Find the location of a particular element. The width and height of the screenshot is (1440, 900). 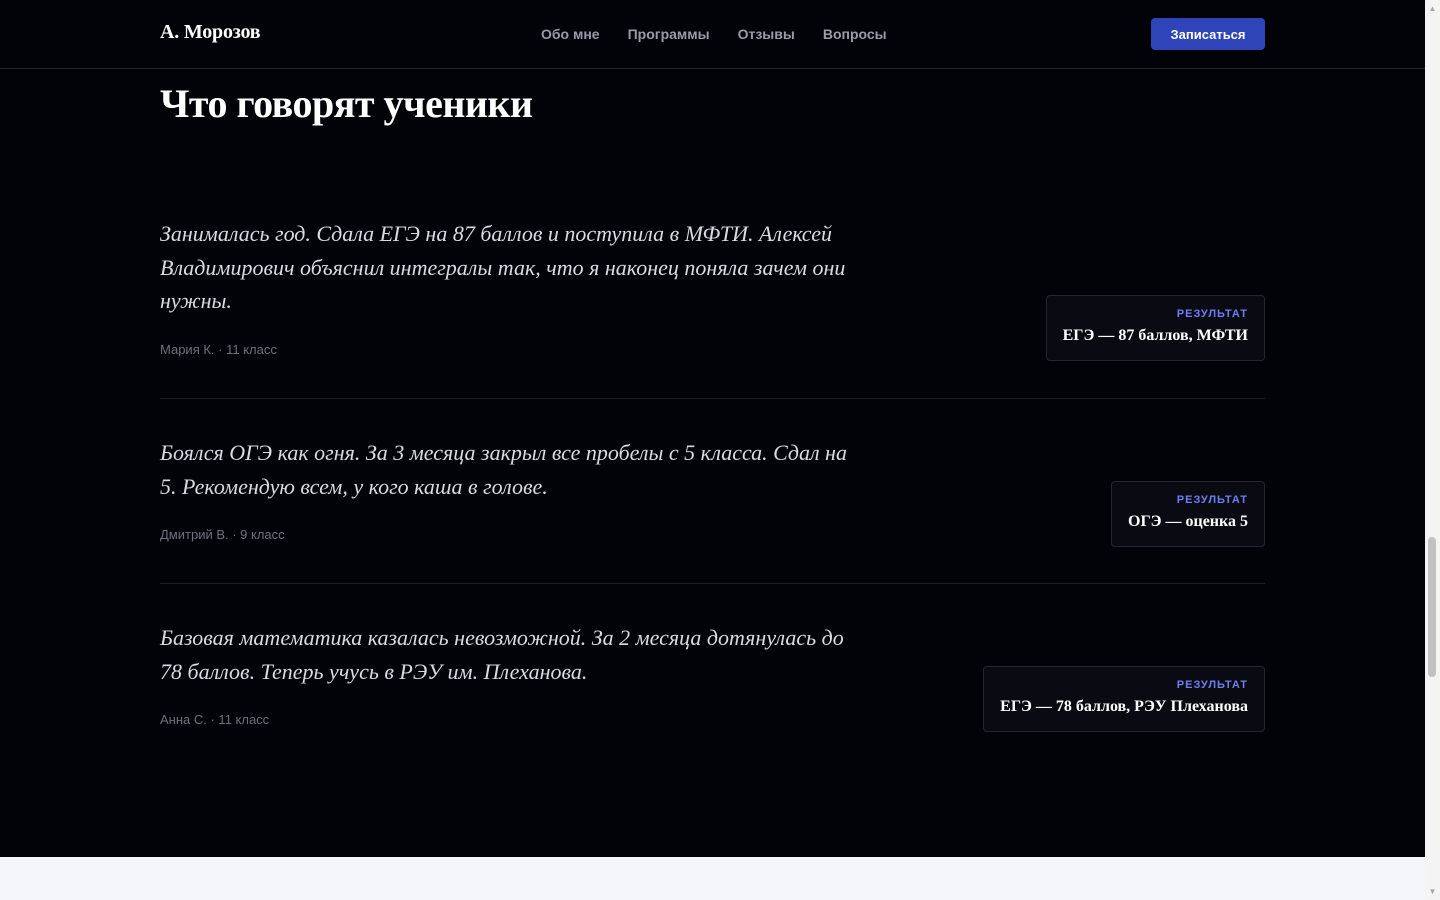

nav-link-about: Обо мне is located at coordinates (570, 34).